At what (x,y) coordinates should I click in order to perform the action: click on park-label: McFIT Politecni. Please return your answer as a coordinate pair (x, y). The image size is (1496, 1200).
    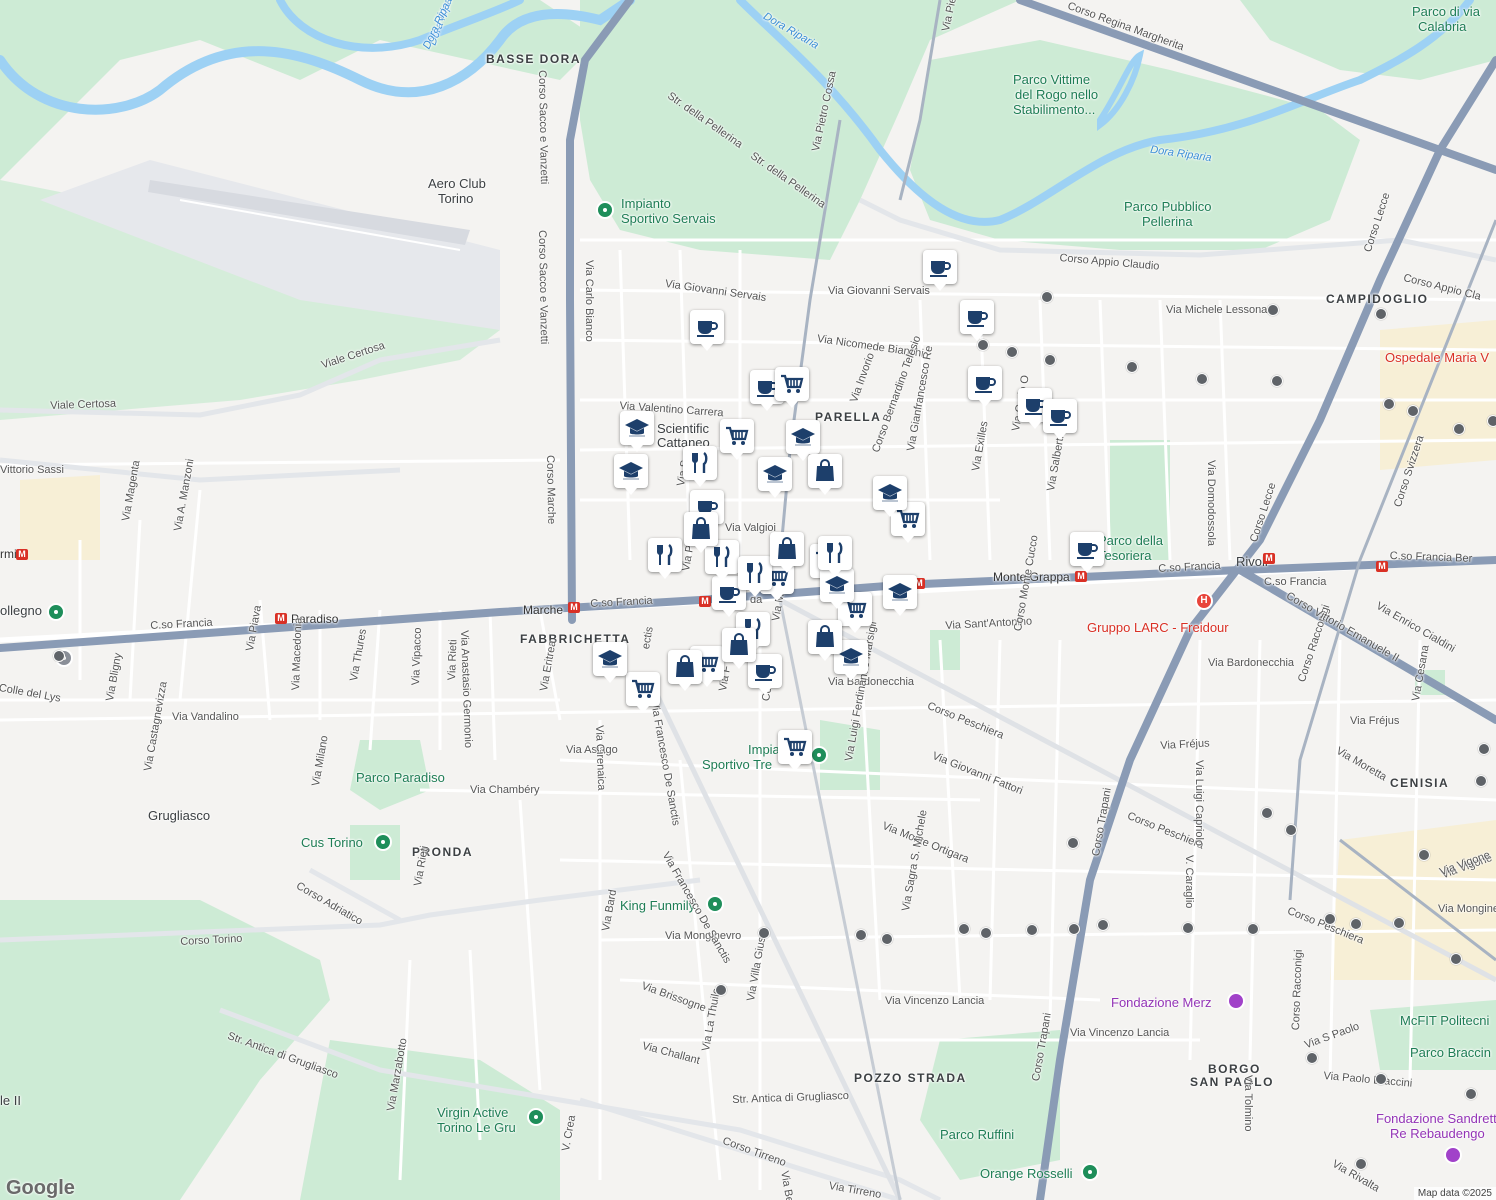
    Looking at the image, I should click on (1445, 1020).